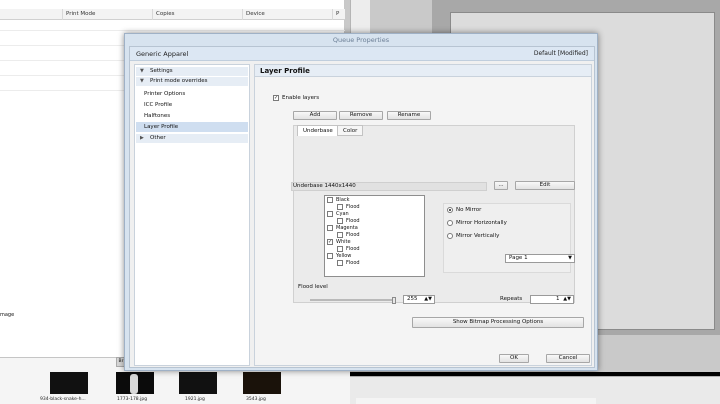  I want to click on layer-name: Black, so click(343, 200).